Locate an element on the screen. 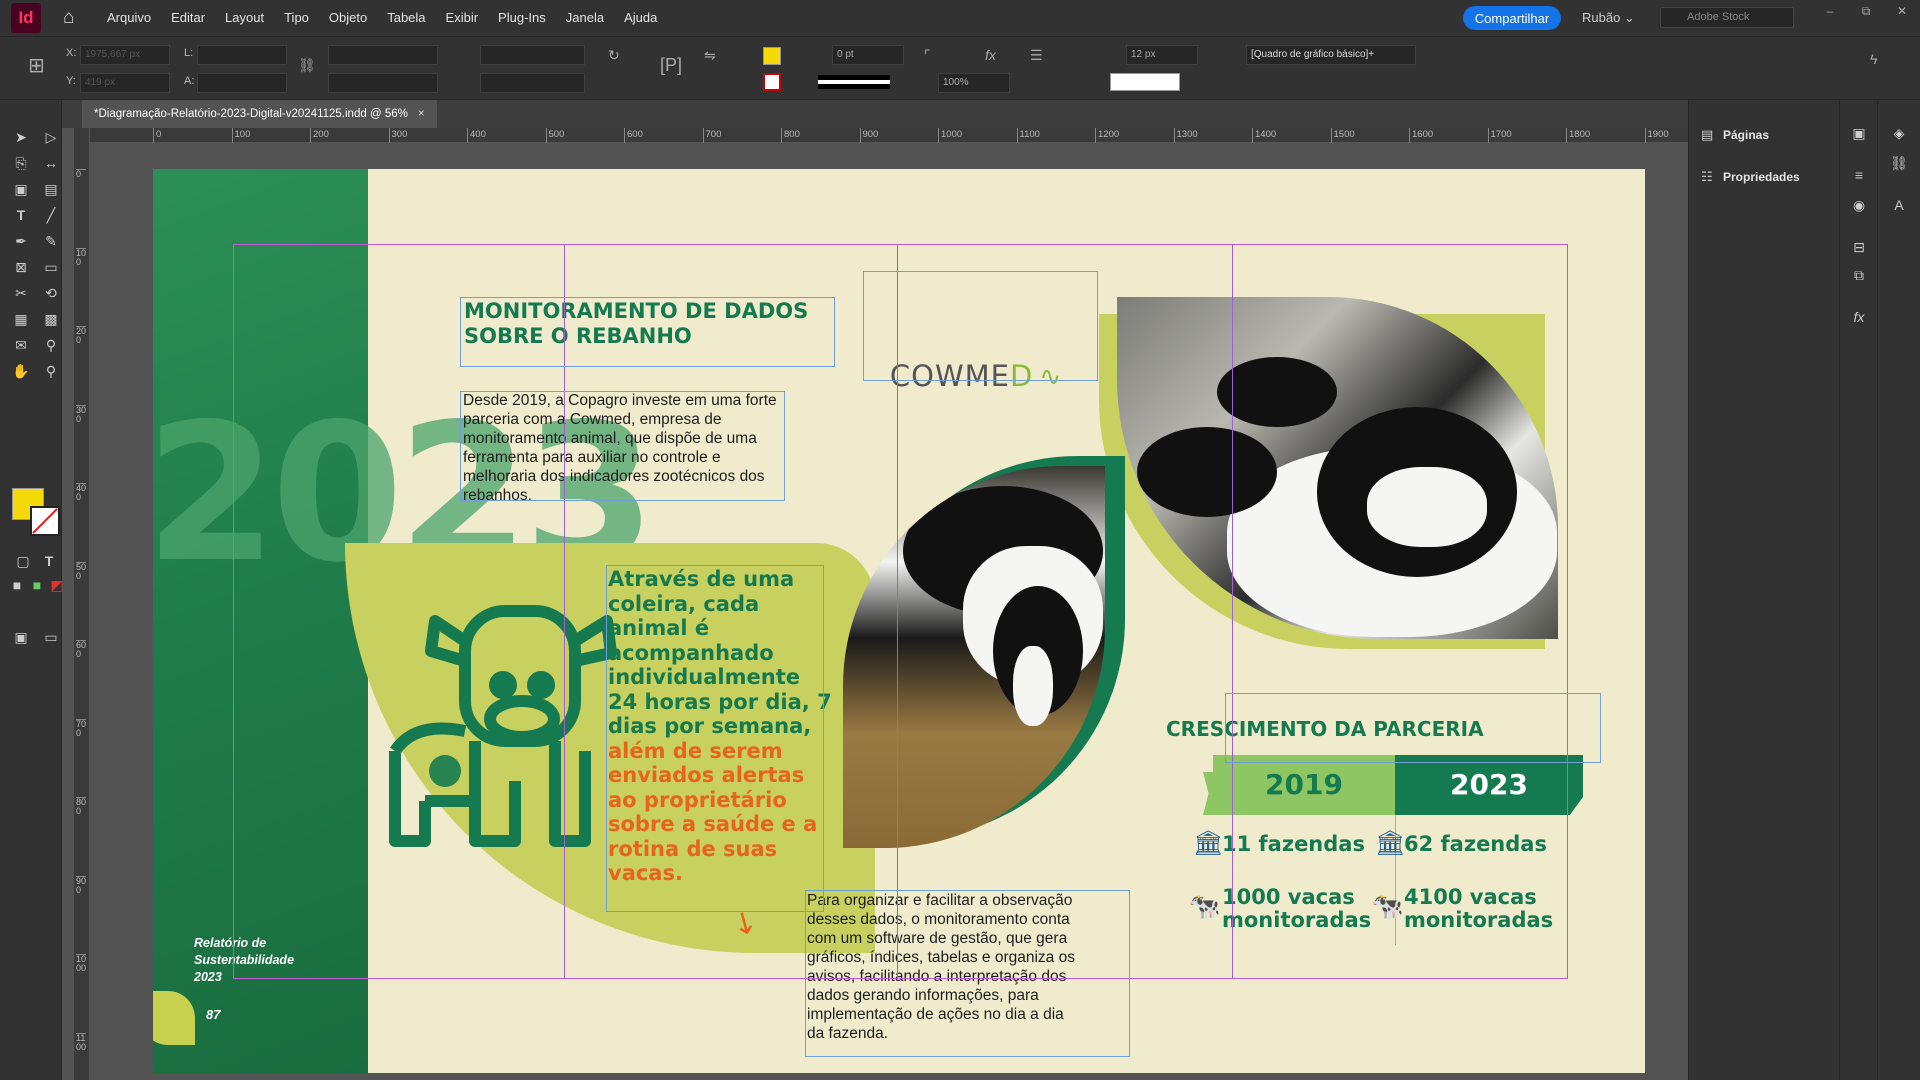 Image resolution: width=1920 pixels, height=1080 pixels. page-tool-icon: ⎘ is located at coordinates (21, 163).